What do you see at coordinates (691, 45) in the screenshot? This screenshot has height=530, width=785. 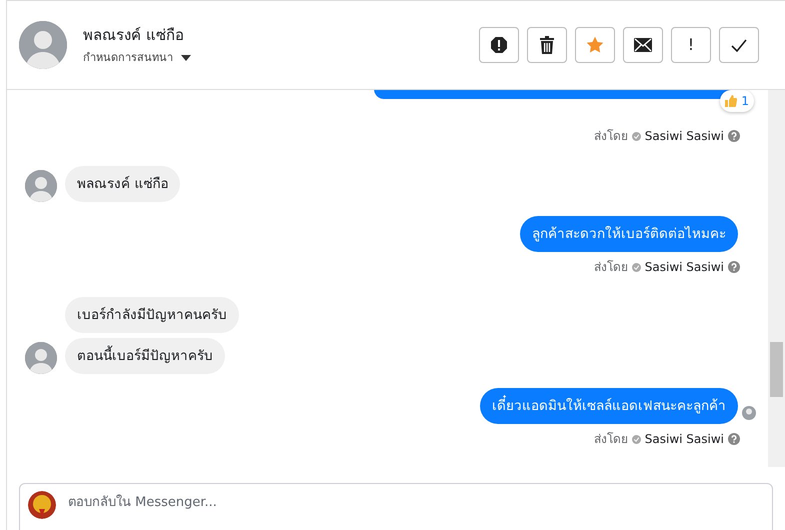 I see `exclamation-button: !` at bounding box center [691, 45].